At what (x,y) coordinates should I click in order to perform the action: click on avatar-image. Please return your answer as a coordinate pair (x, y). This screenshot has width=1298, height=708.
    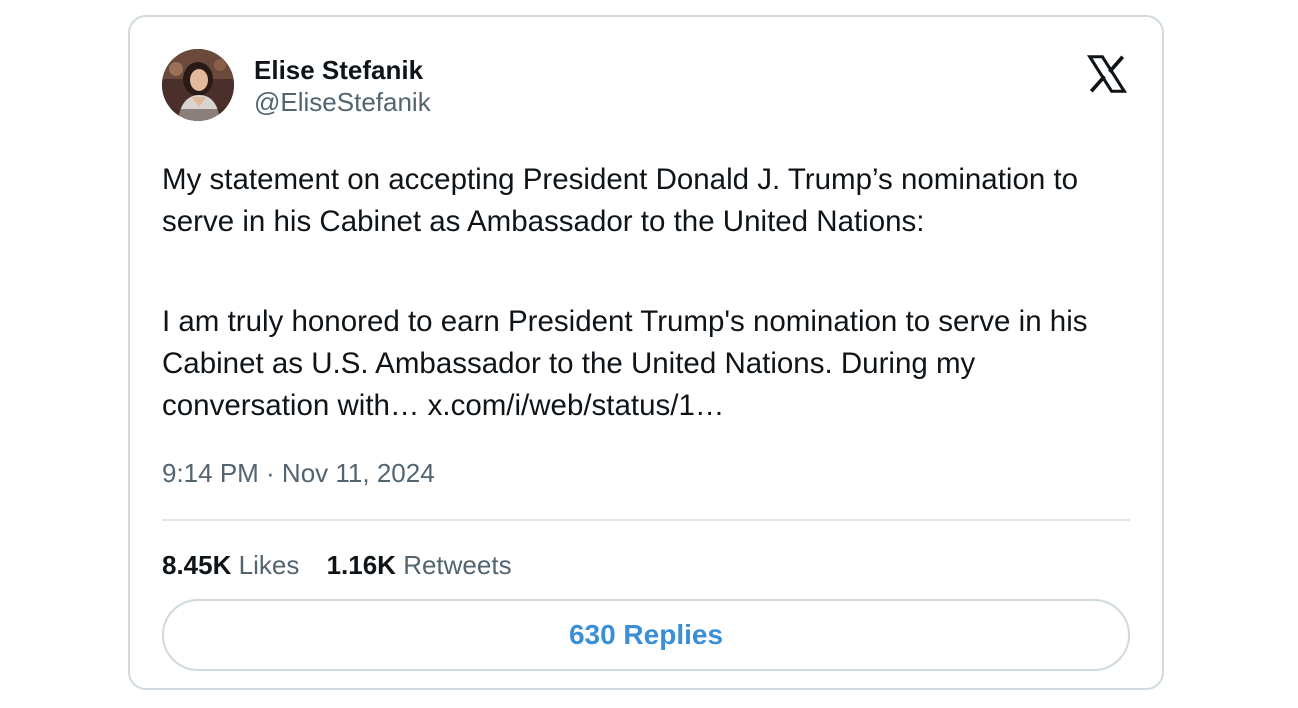
    Looking at the image, I should click on (198, 85).